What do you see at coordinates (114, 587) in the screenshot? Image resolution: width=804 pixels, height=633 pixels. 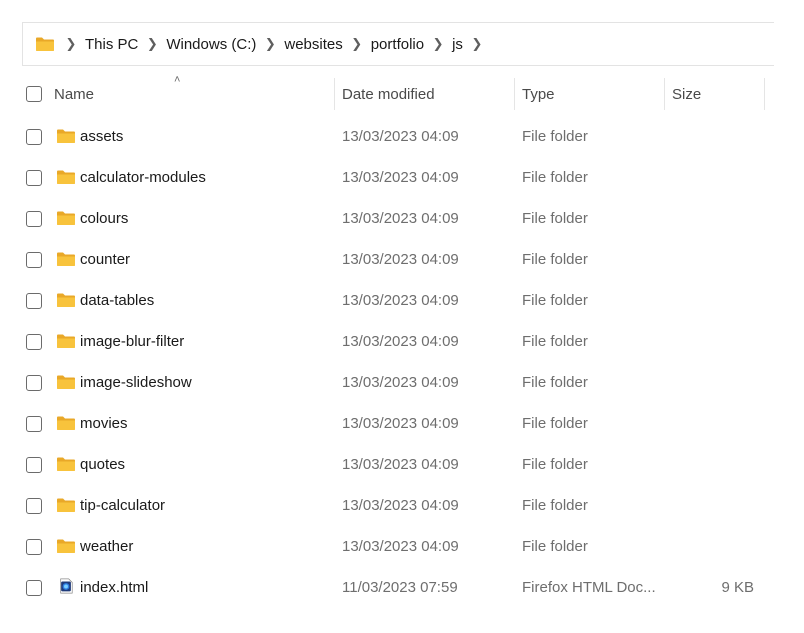 I see `file-name: index.html` at bounding box center [114, 587].